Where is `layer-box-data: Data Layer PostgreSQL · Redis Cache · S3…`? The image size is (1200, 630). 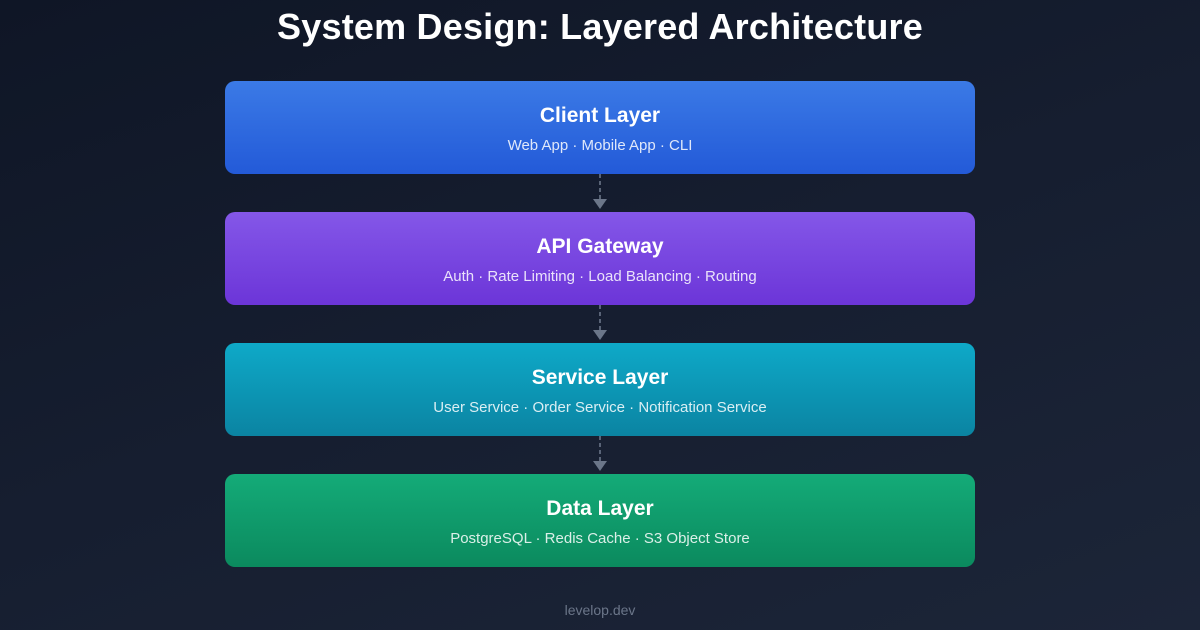 layer-box-data: Data Layer PostgreSQL · Redis Cache · S3… is located at coordinates (600, 520).